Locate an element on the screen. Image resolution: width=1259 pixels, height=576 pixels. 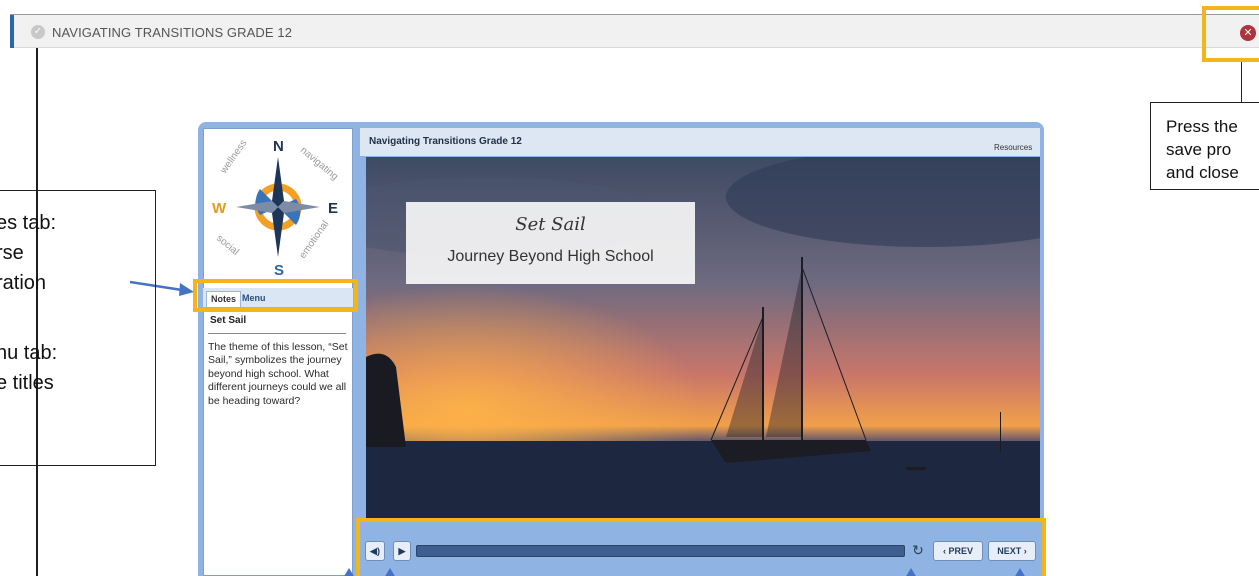
callout-left-line: nu tab: is located at coordinates (29, 353).